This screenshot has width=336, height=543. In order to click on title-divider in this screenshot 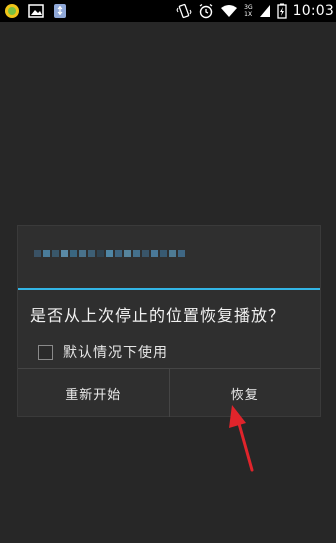, I will do `click(169, 289)`.